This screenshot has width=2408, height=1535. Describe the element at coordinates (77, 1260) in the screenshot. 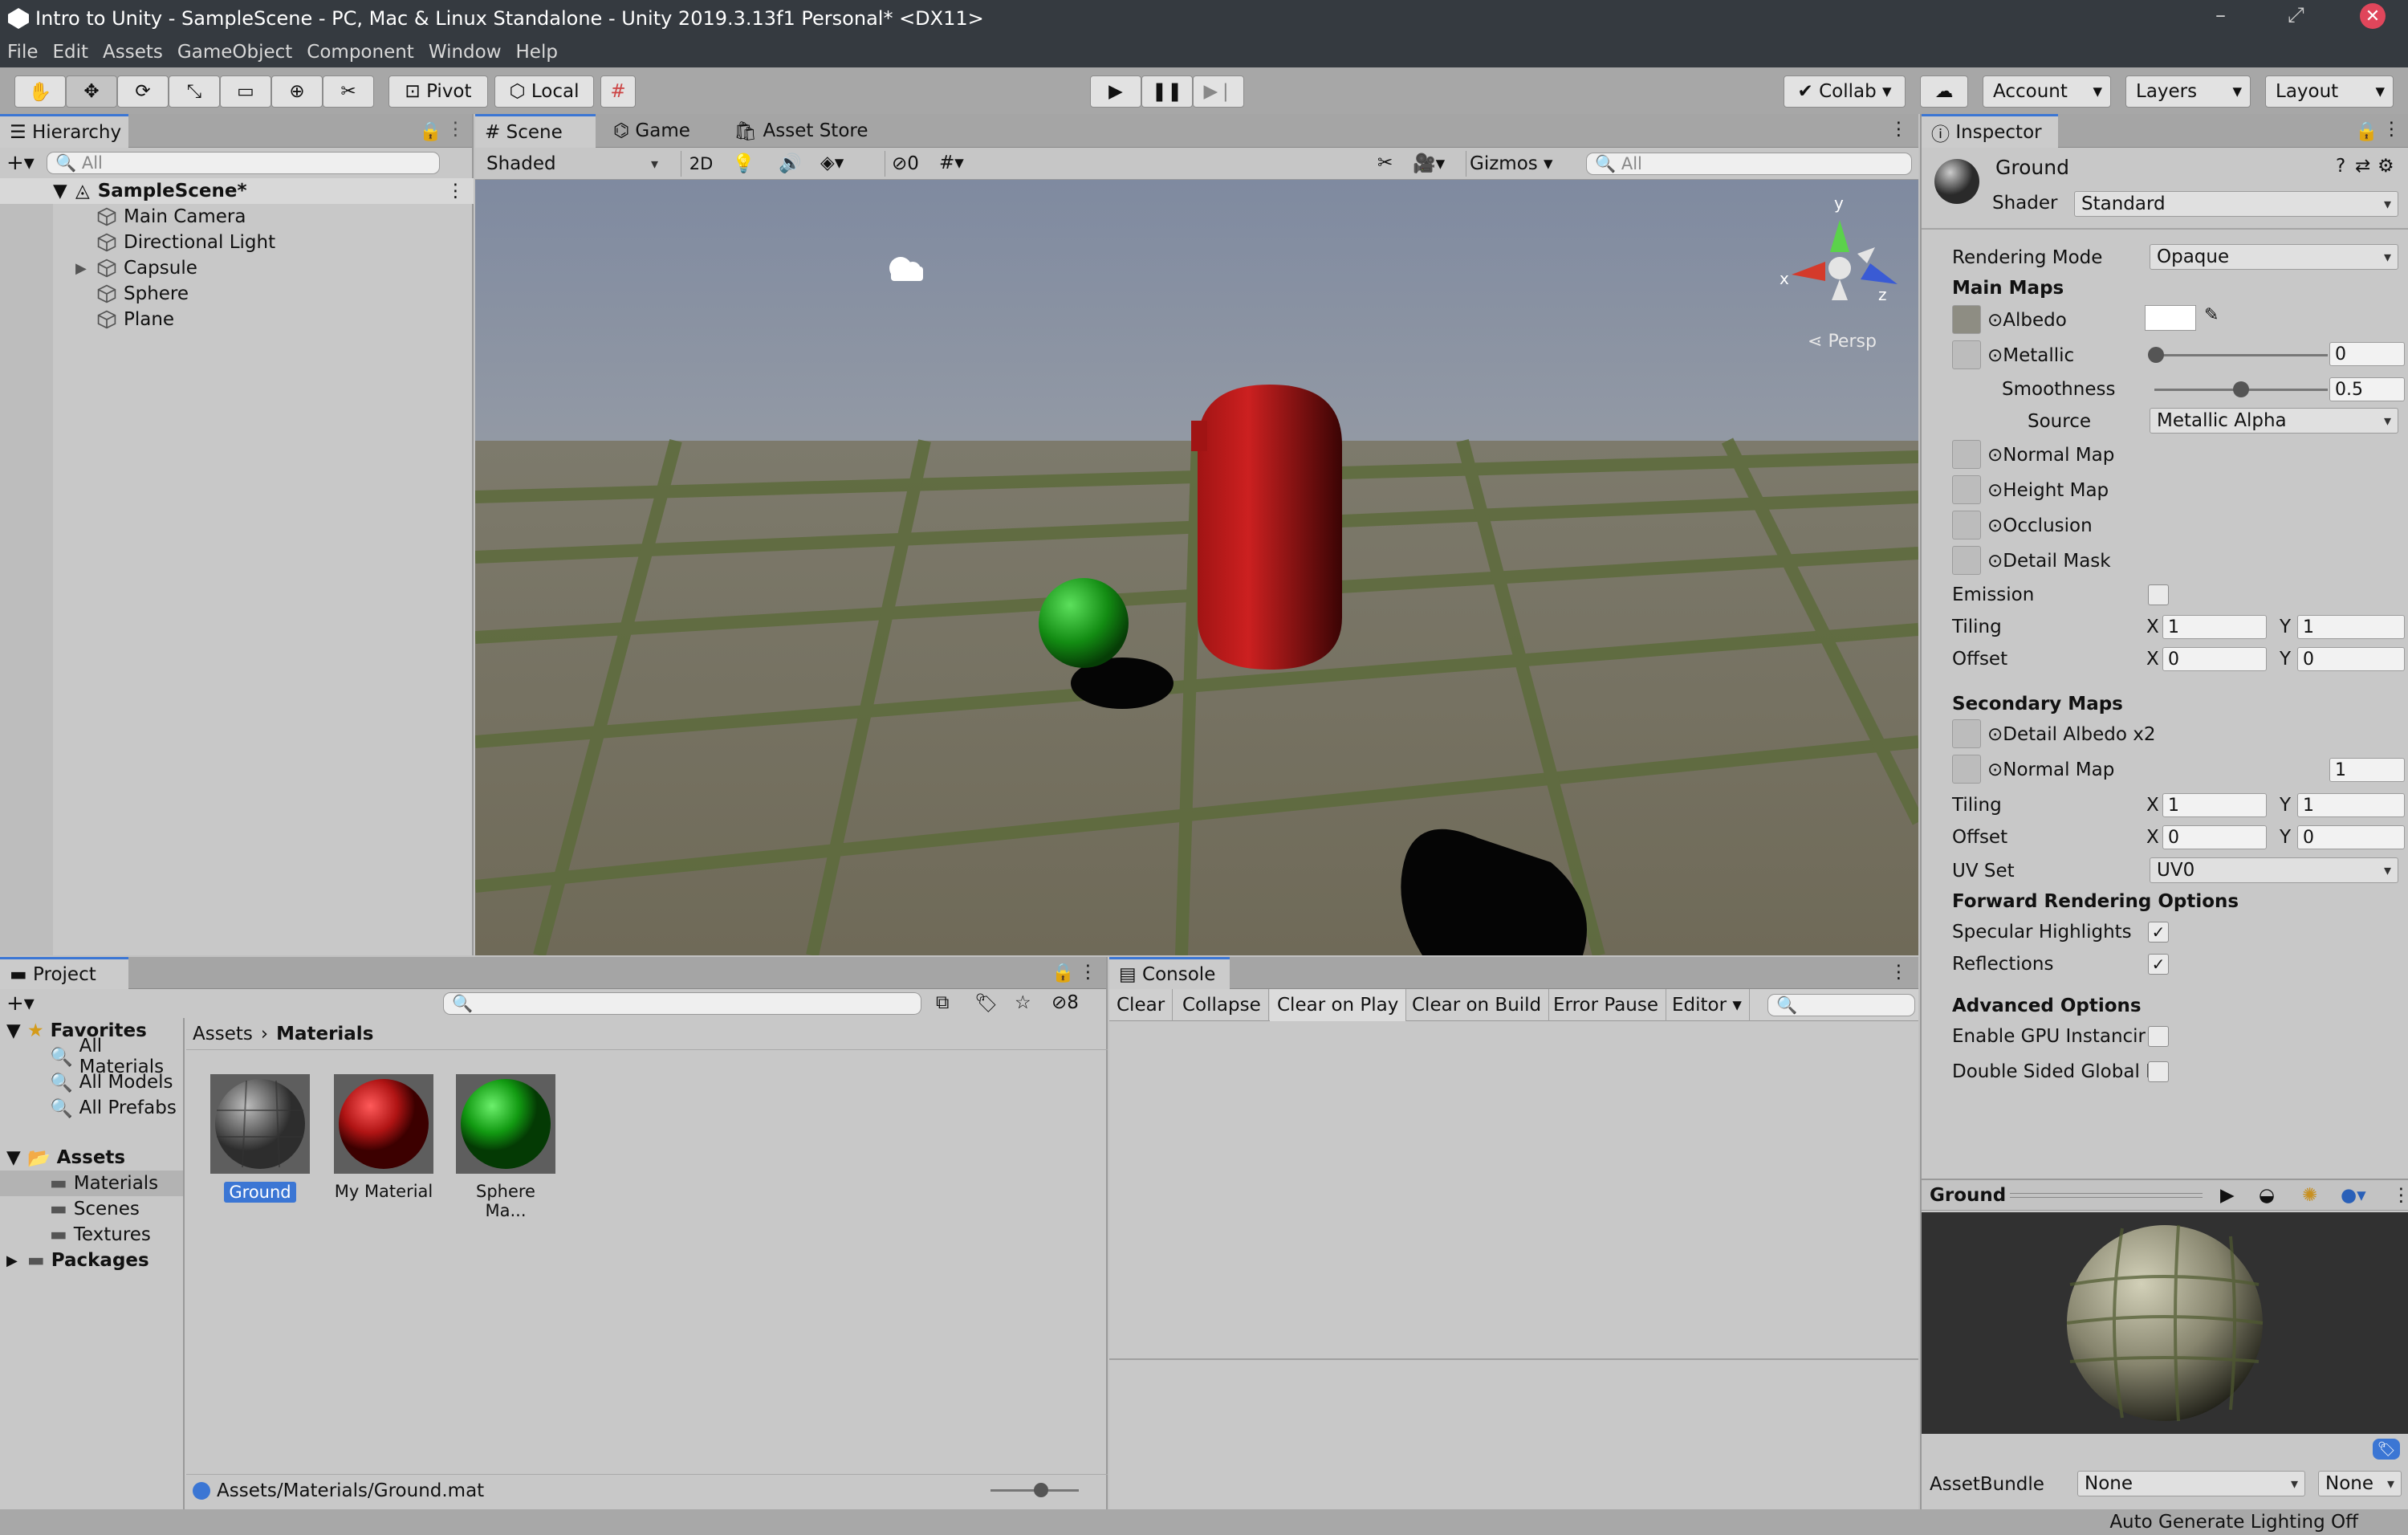

I see `packages-row: ▶ ▬ Packages` at that location.